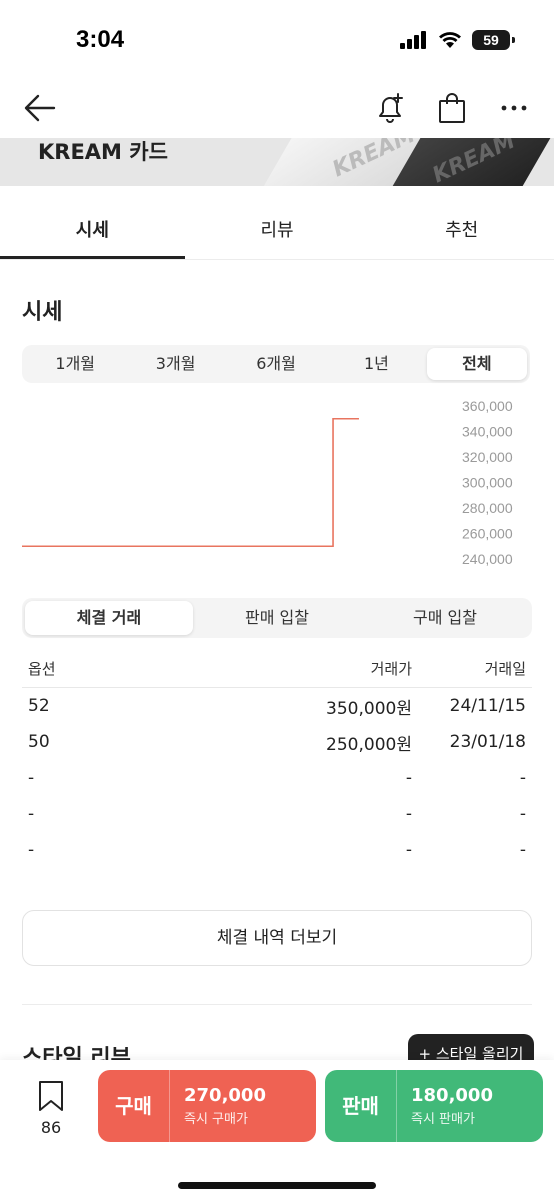  I want to click on back-button, so click(40, 108).